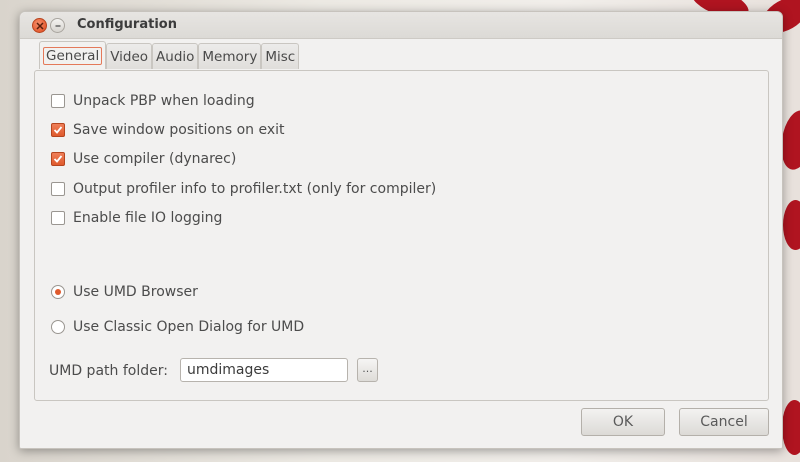  I want to click on tab-general: General, so click(73, 55).